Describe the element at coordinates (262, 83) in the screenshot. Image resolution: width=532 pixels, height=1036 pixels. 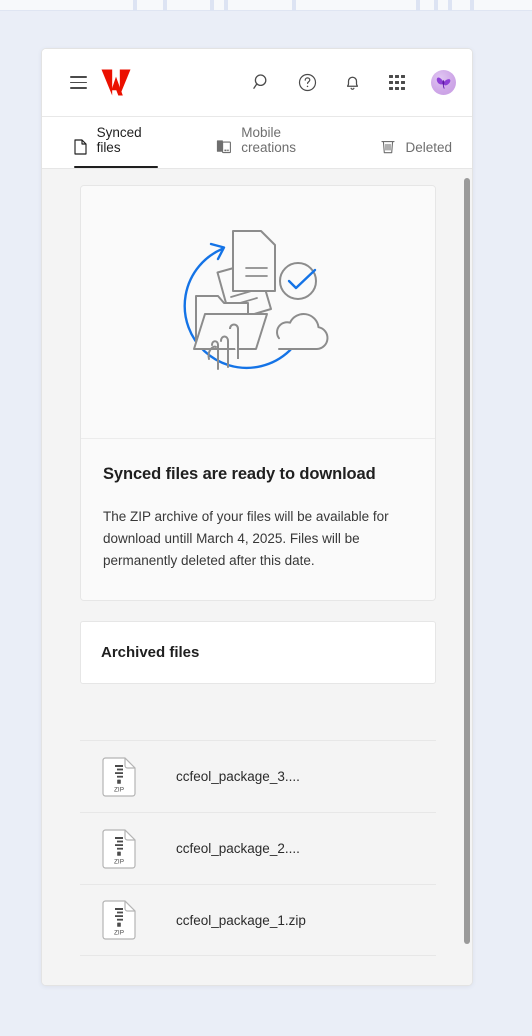
I see `search-icon` at that location.